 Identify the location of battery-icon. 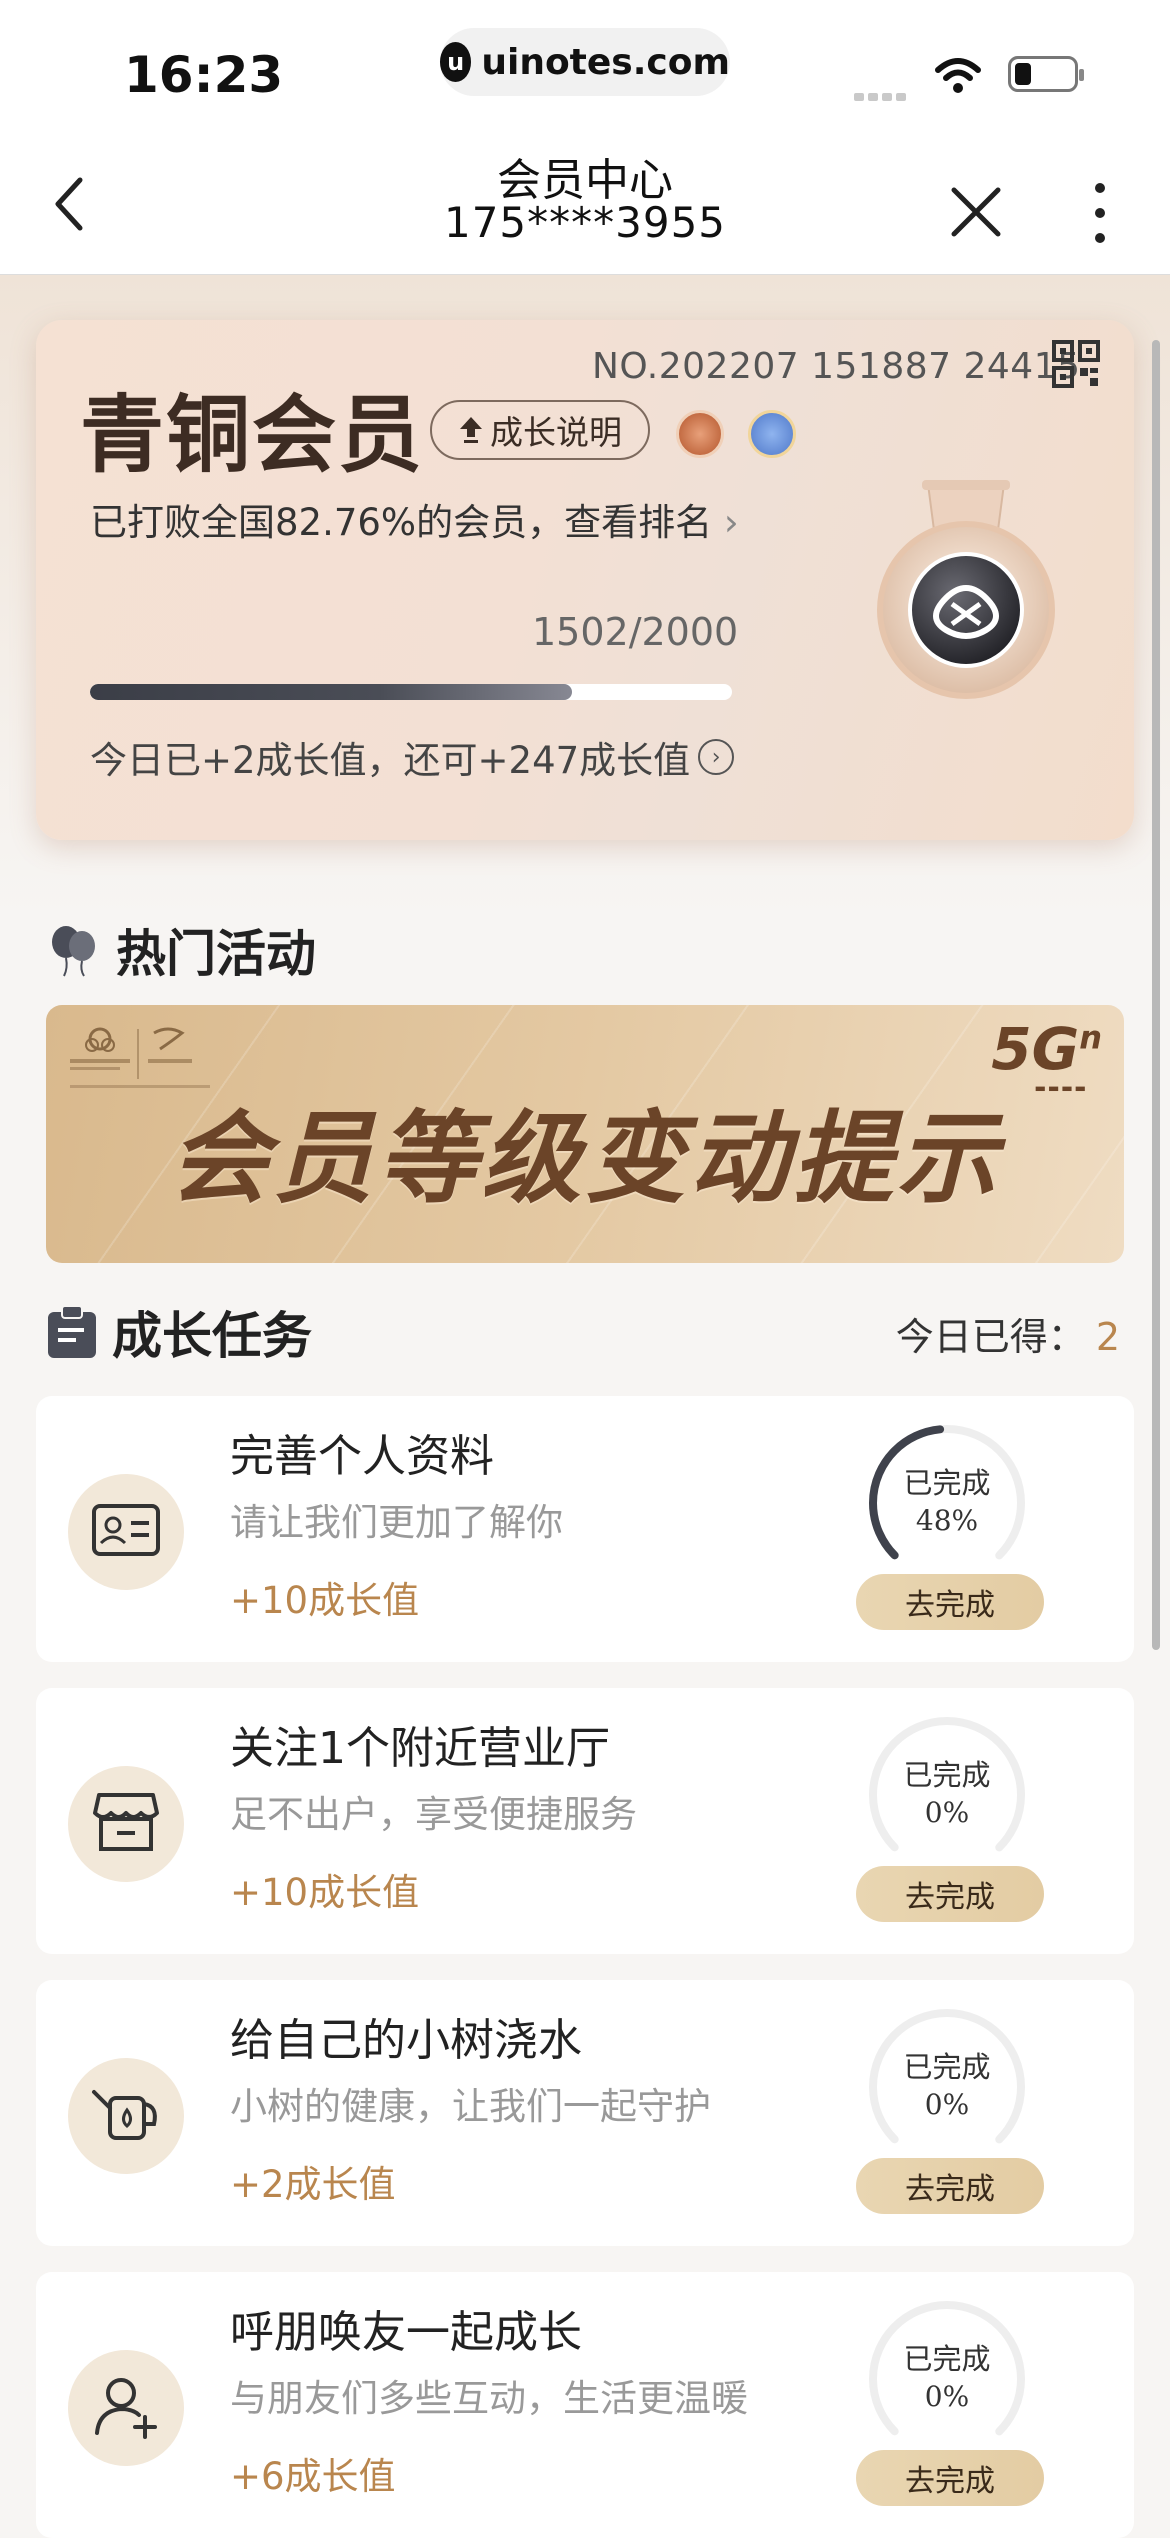
(1046, 74).